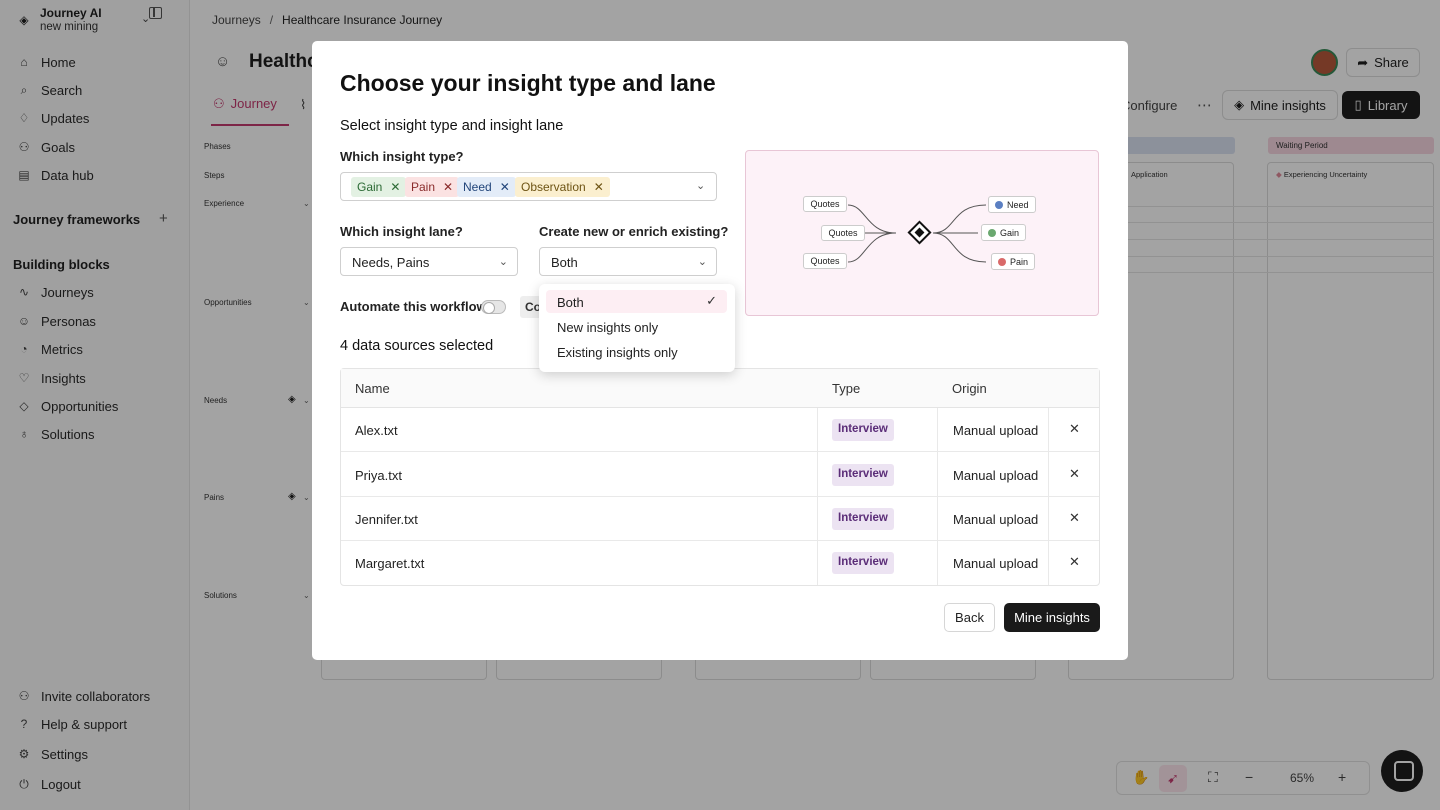  Describe the element at coordinates (969, 617) in the screenshot. I see `back-button: Back` at that location.